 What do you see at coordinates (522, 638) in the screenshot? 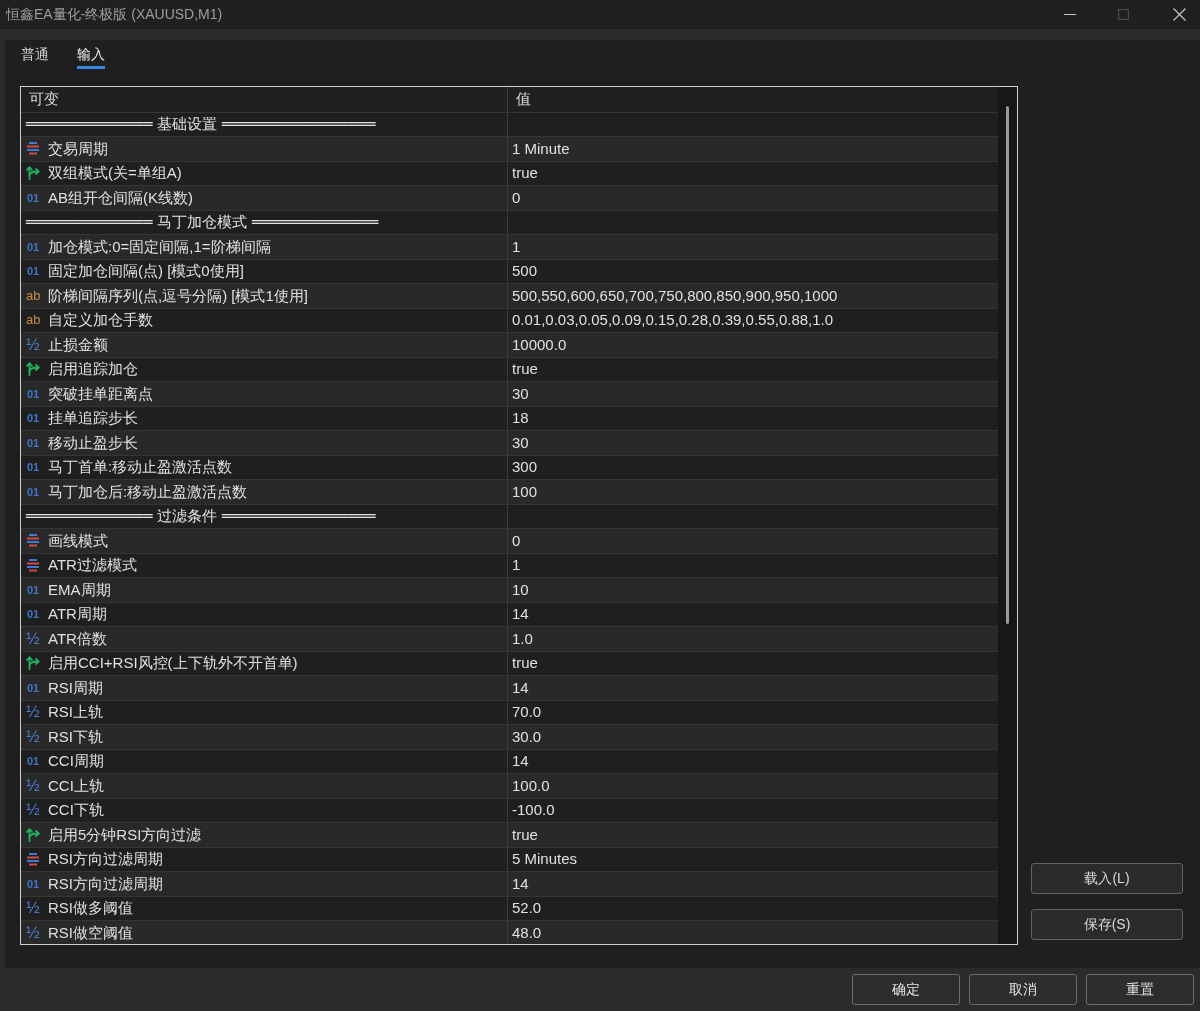
I see `parameter-value: 1.0` at bounding box center [522, 638].